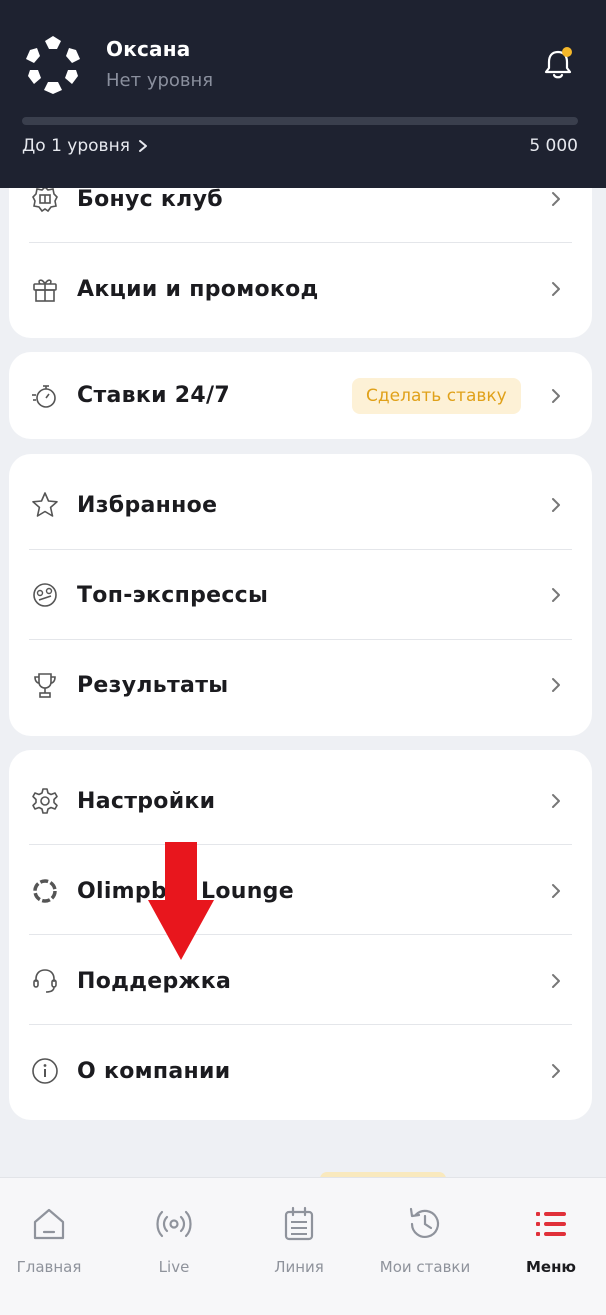 This screenshot has width=606, height=1315. What do you see at coordinates (146, 801) in the screenshot?
I see `menu-item-label: Настройки` at bounding box center [146, 801].